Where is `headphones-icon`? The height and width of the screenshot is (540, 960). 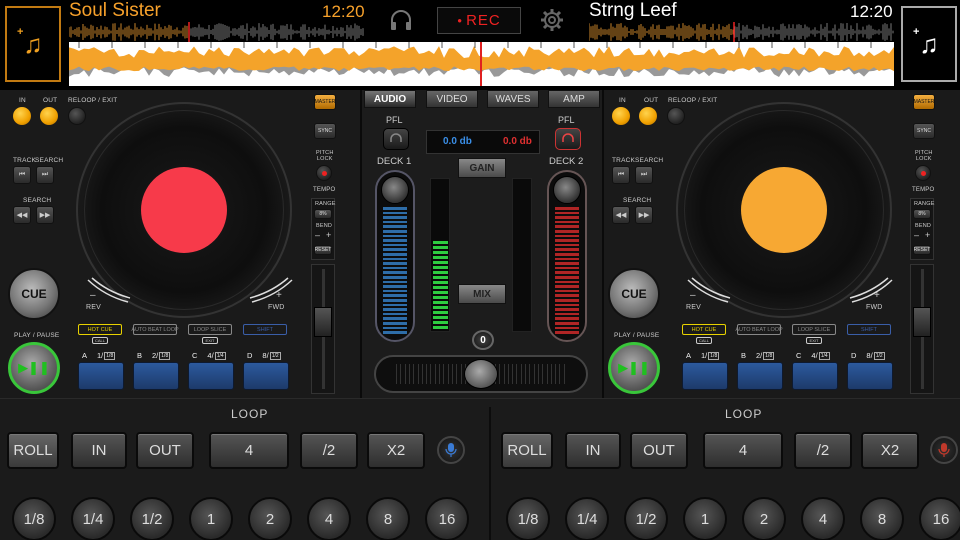
headphones-icon is located at coordinates (401, 20).